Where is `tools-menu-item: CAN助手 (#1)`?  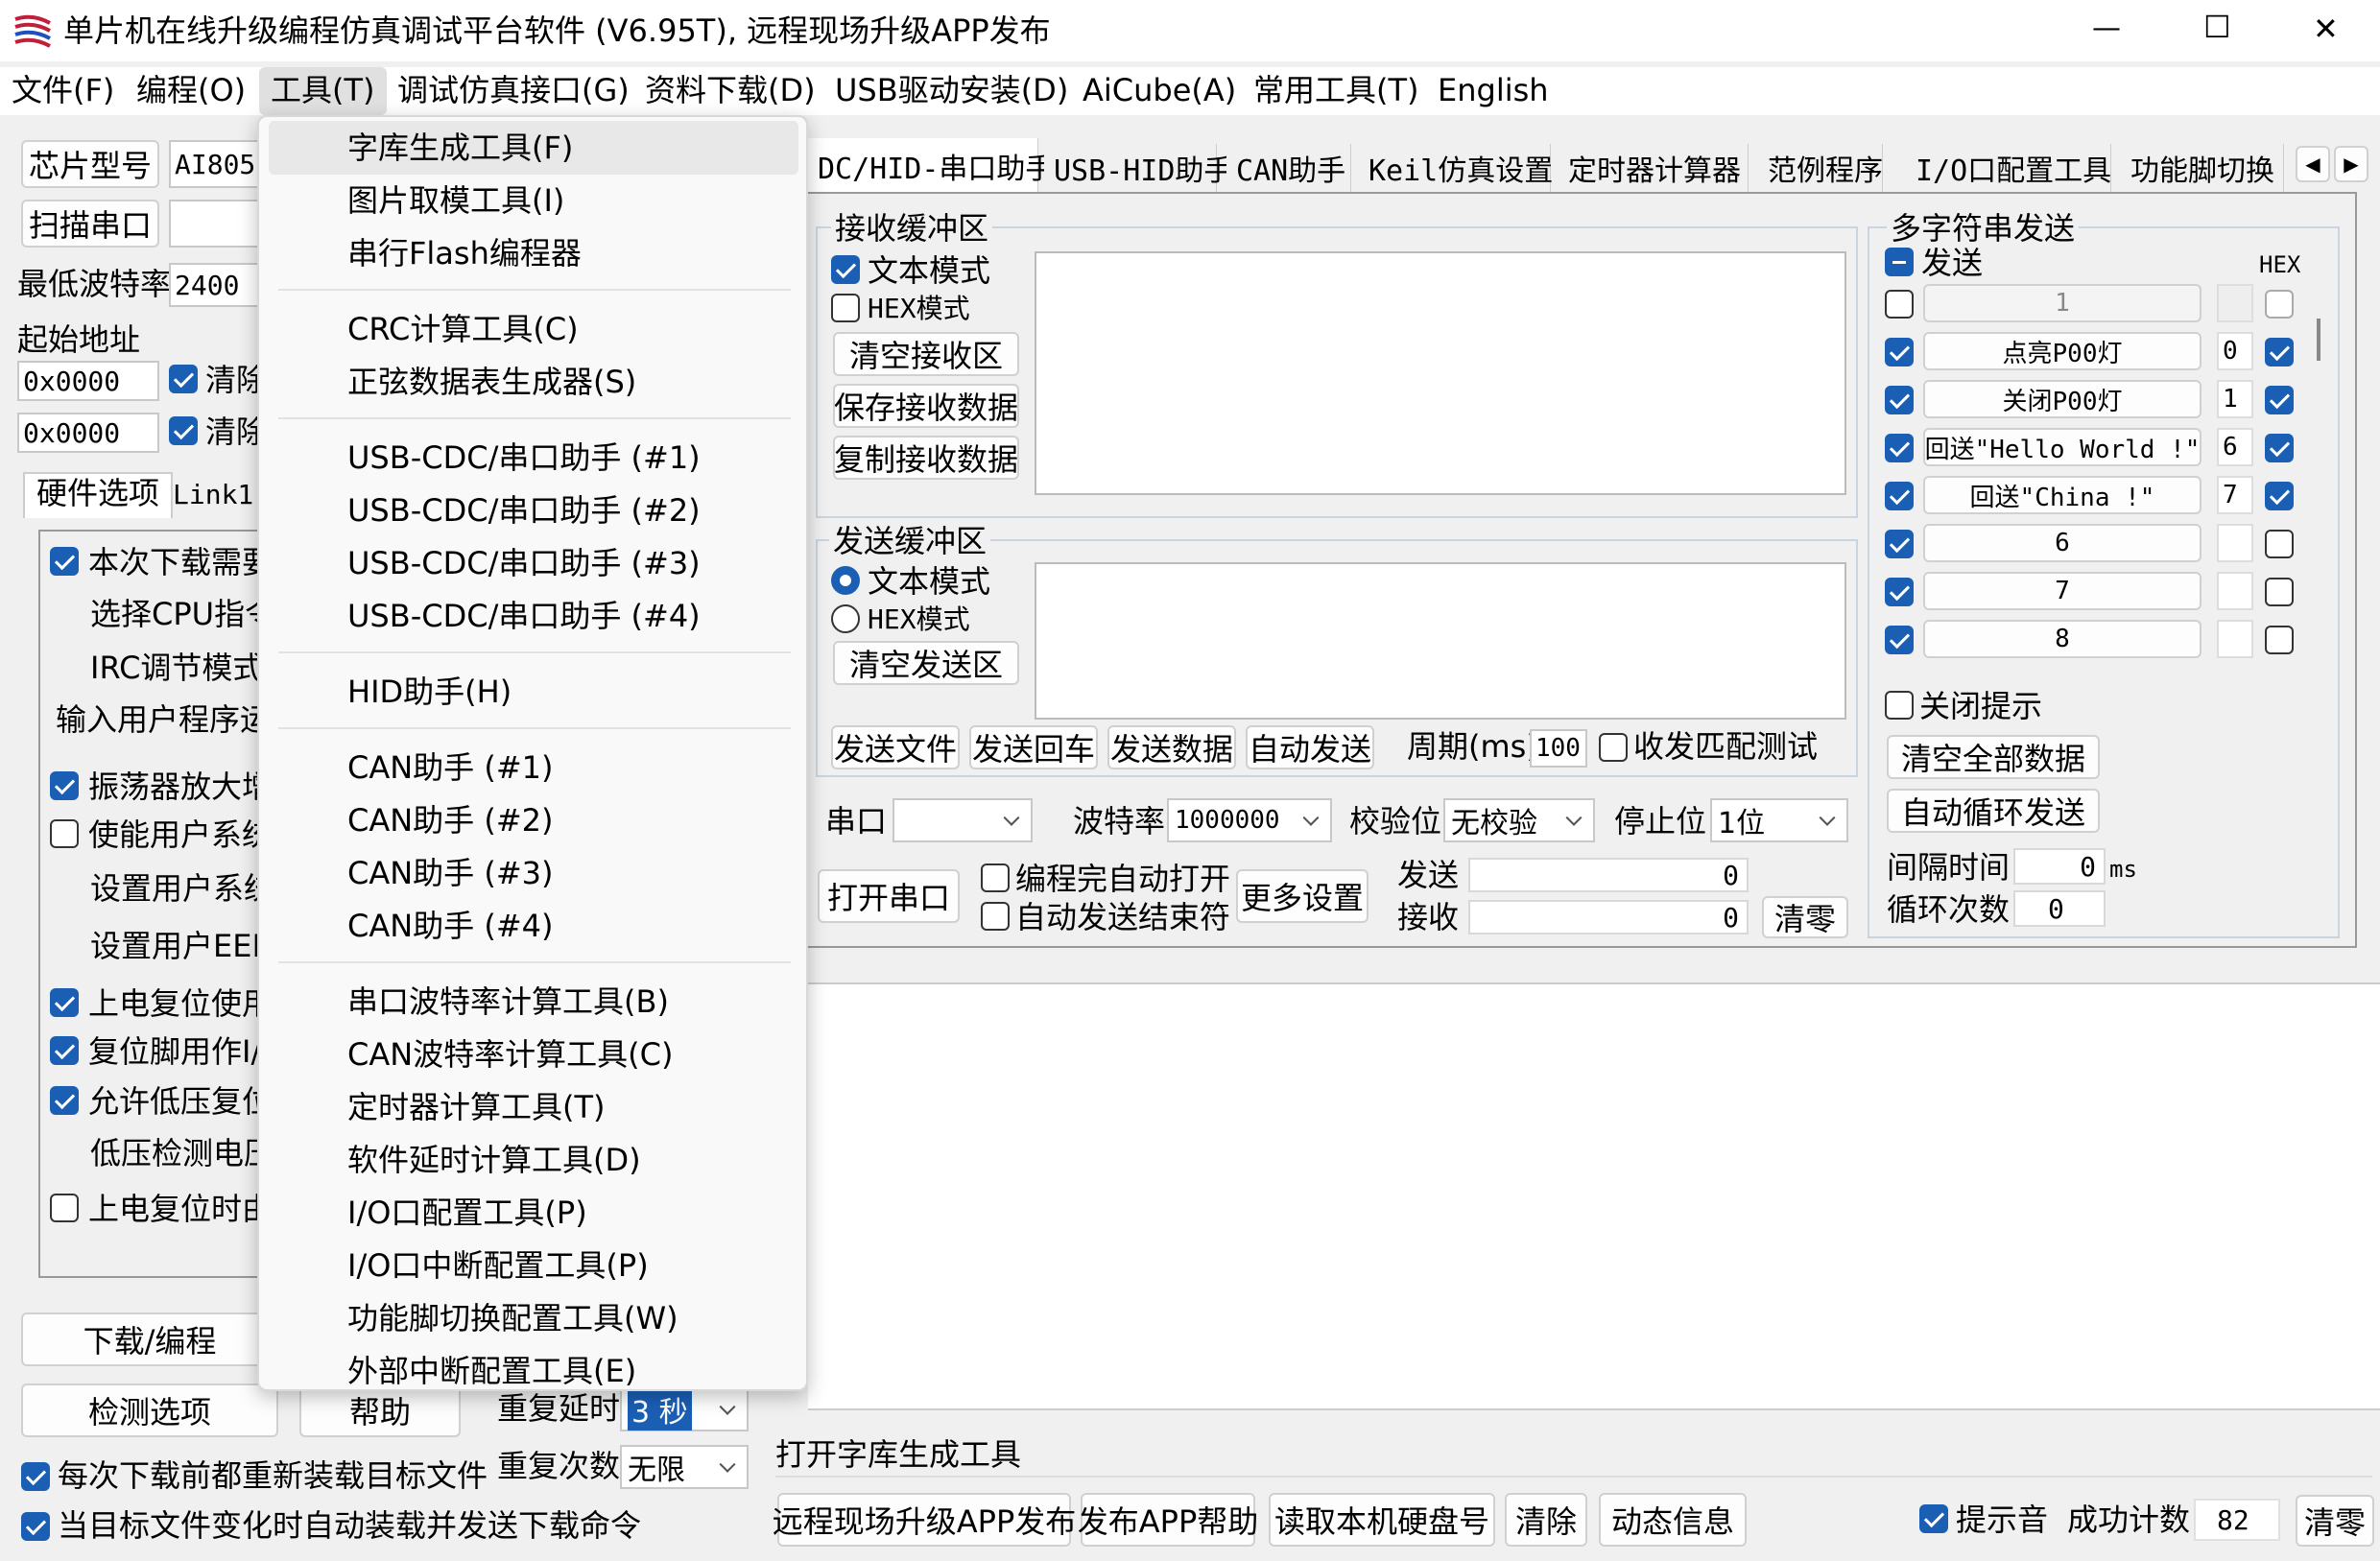
tools-menu-item: CAN助手 (#1) is located at coordinates (451, 767).